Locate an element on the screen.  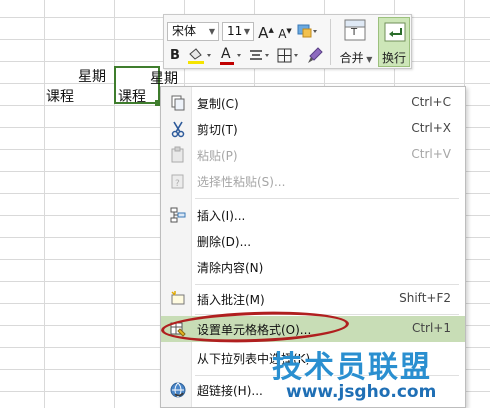
scissors-icon is located at coordinates (178, 129).